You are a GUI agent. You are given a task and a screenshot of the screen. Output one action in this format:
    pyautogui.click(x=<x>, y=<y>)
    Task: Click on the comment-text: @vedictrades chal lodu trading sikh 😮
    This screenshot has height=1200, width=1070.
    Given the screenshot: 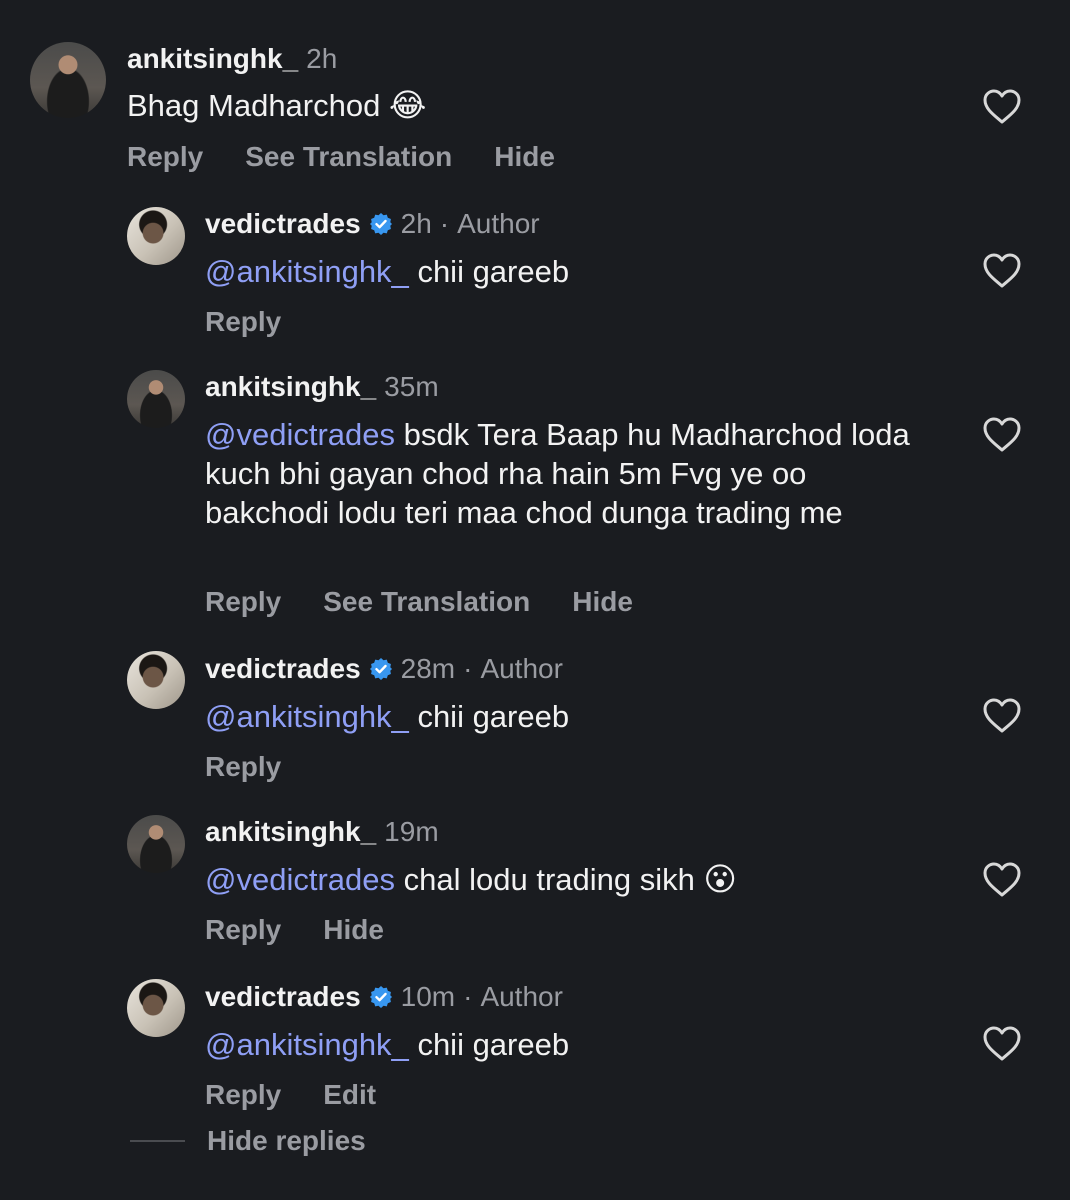 What is the action you would take?
    pyautogui.click(x=570, y=879)
    